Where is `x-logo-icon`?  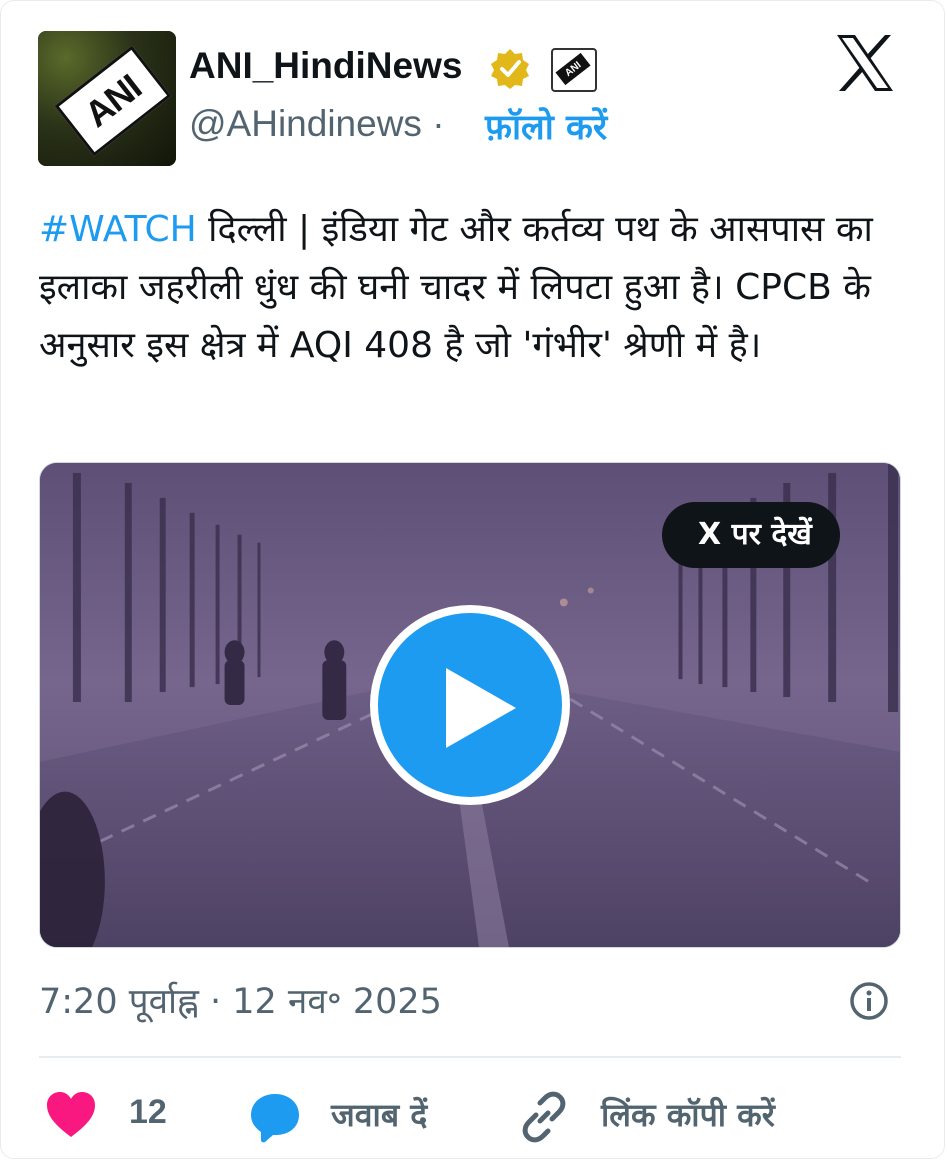
x-logo-icon is located at coordinates (865, 63).